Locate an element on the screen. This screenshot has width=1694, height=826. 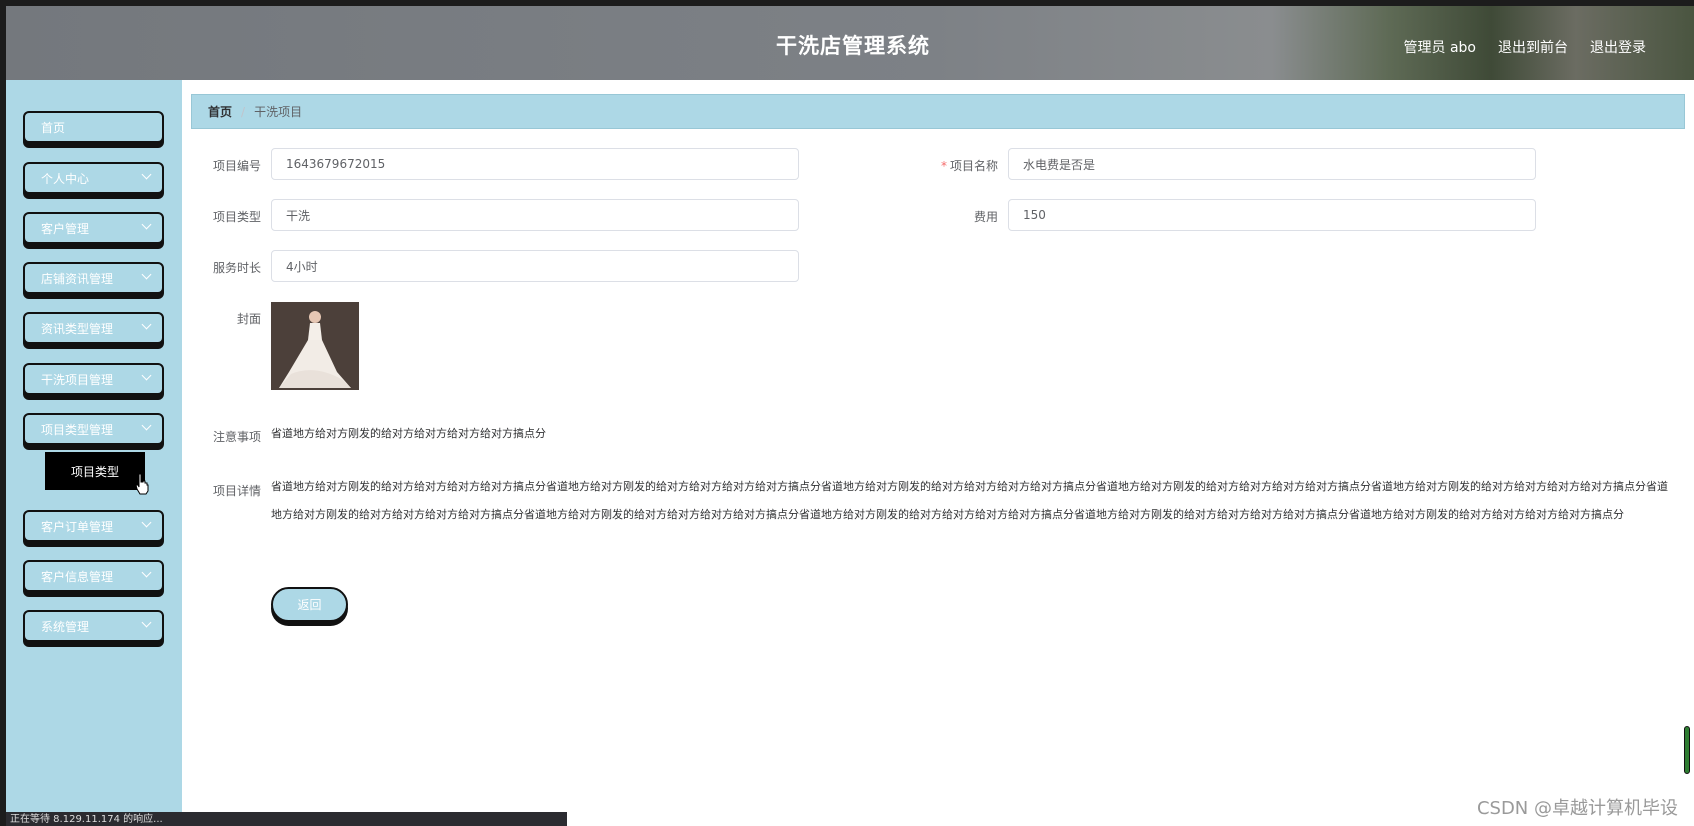
breadcrumb-home: 首页 is located at coordinates (220, 111).